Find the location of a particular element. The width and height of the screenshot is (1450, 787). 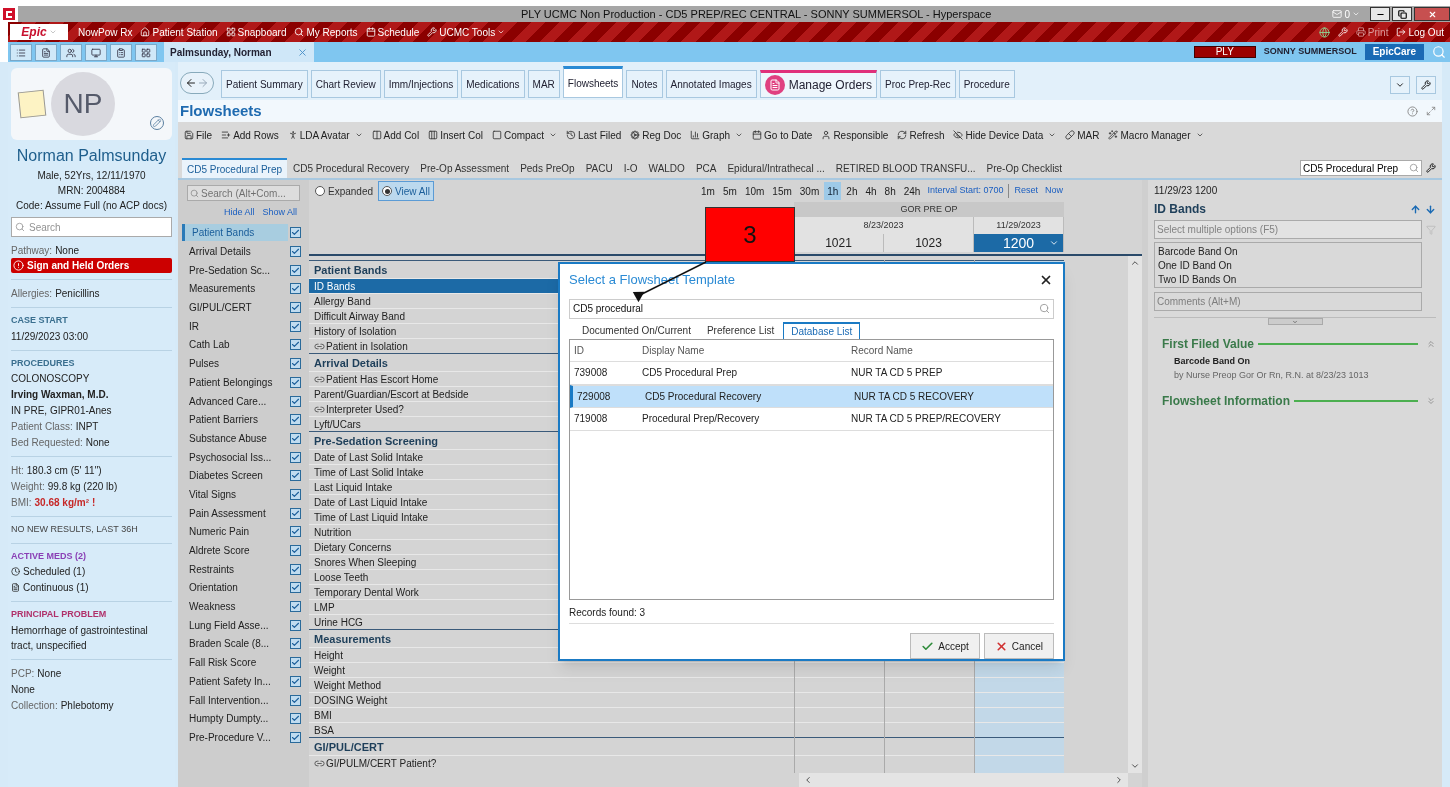

alert-button: Sign and Held Orders is located at coordinates (91, 265).